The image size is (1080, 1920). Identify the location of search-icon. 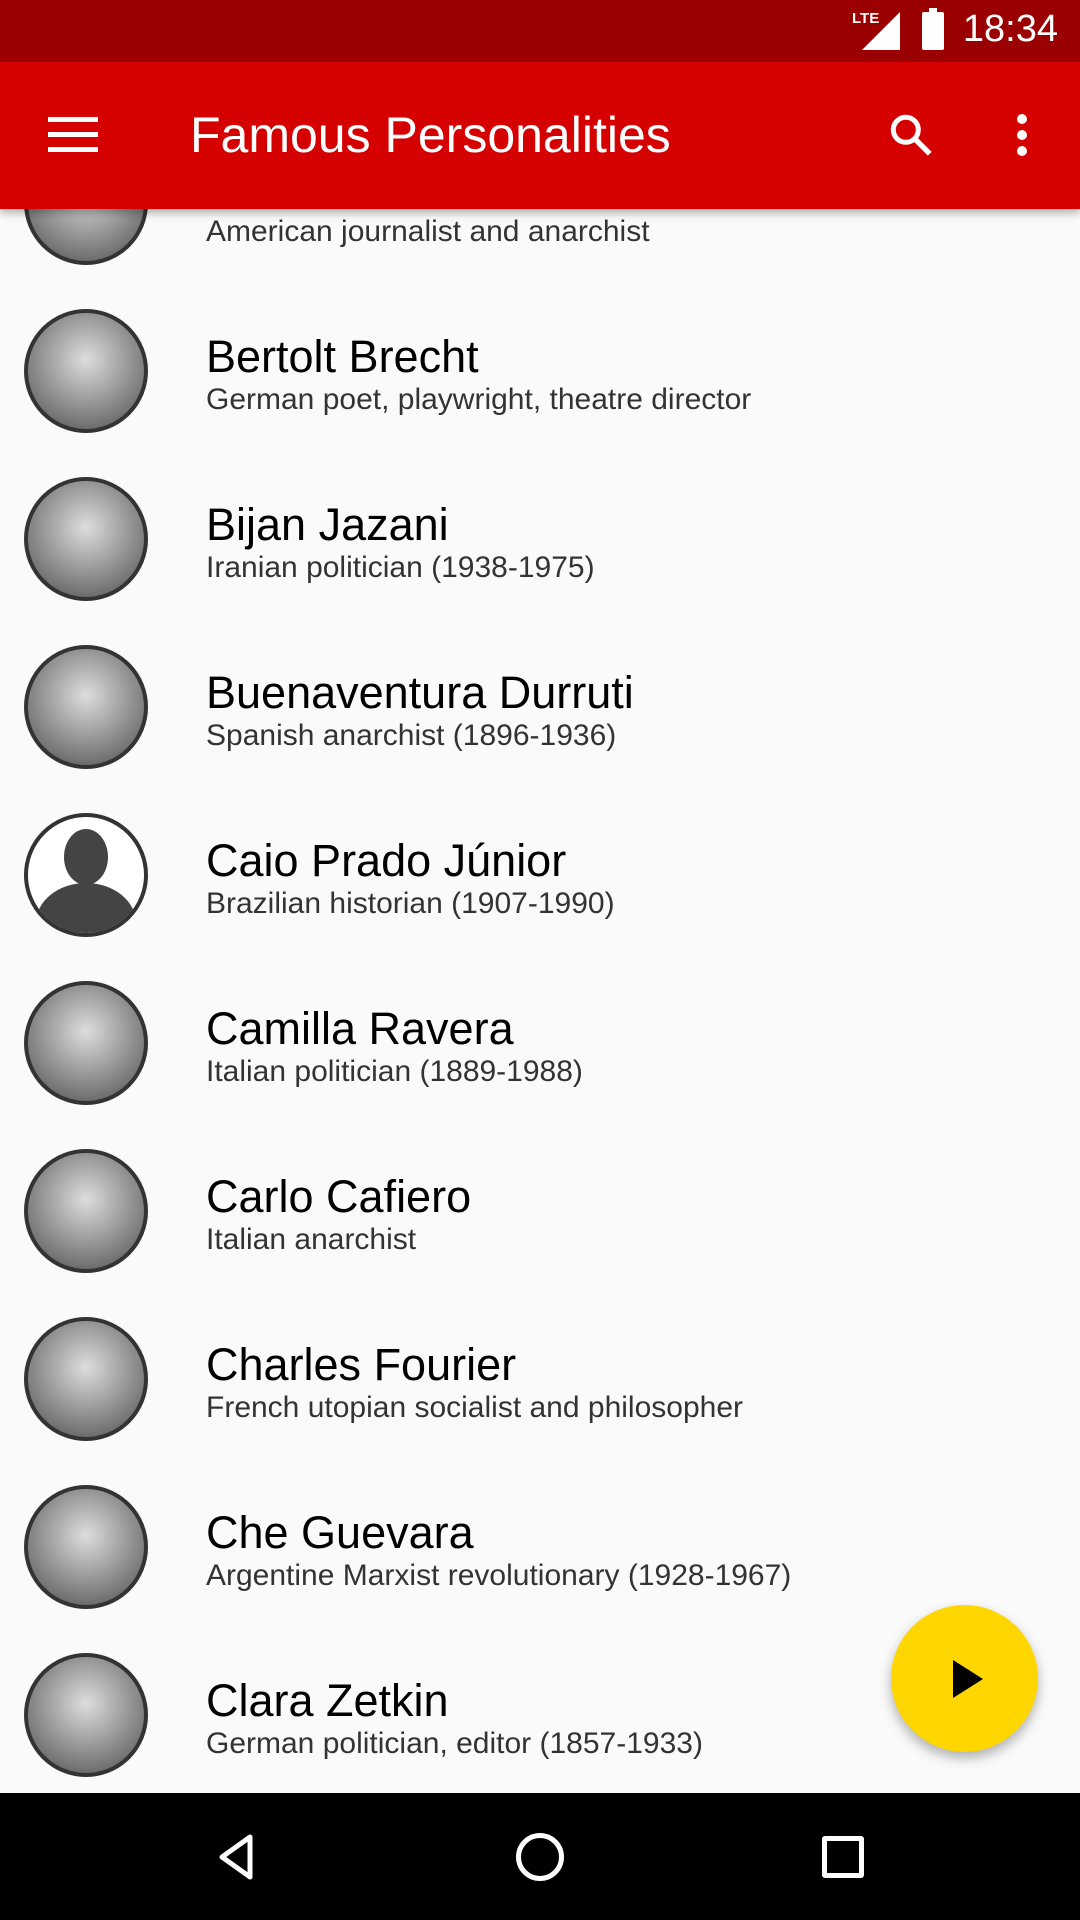
(911, 135).